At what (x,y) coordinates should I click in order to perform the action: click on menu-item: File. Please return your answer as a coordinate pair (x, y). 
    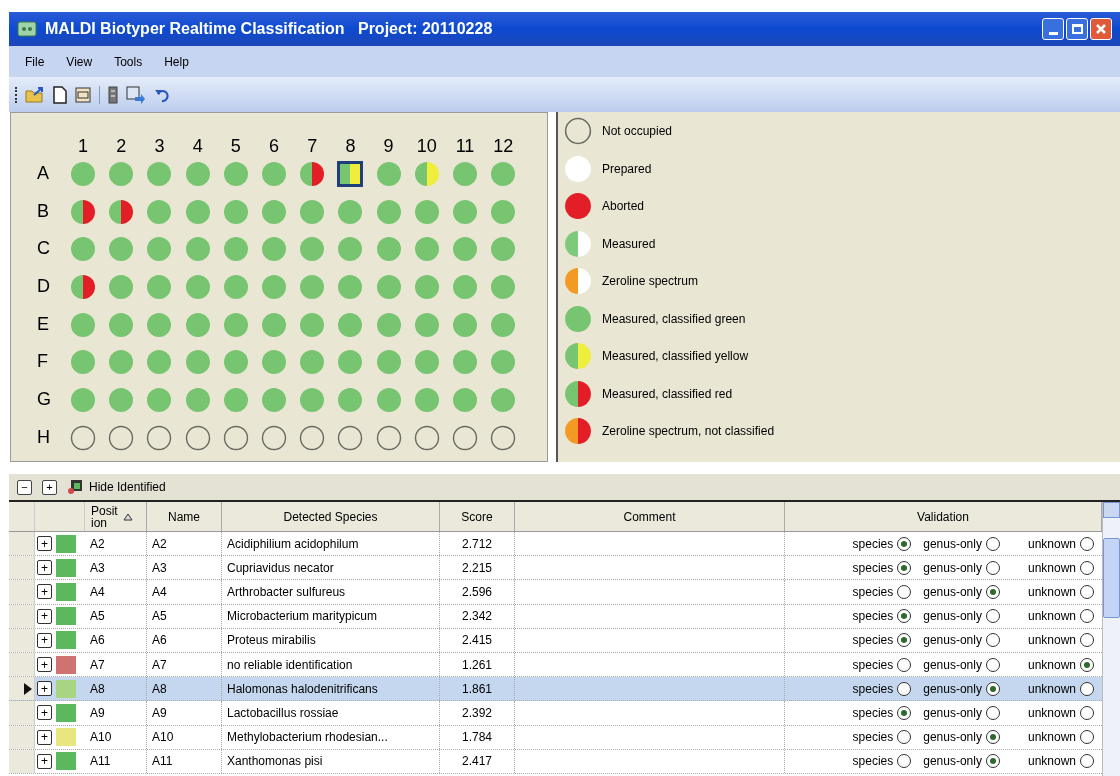
    Looking at the image, I should click on (35, 61).